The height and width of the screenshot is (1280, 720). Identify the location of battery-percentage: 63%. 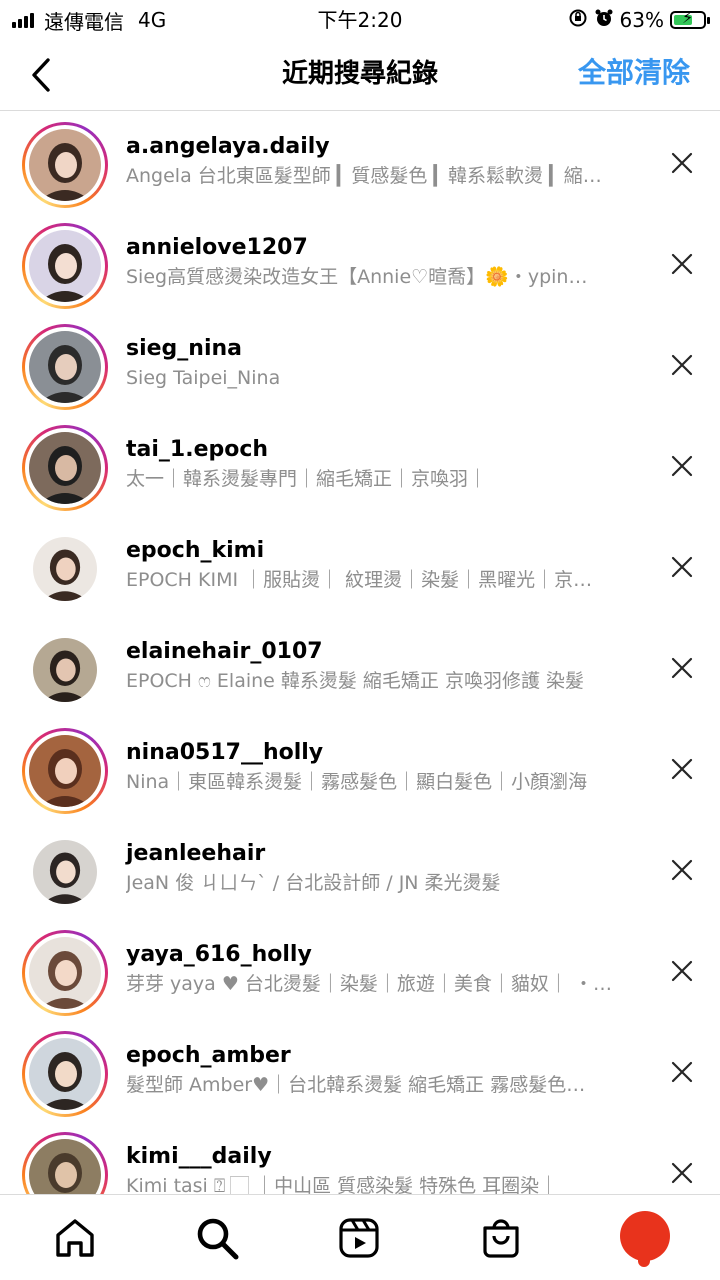
(641, 20).